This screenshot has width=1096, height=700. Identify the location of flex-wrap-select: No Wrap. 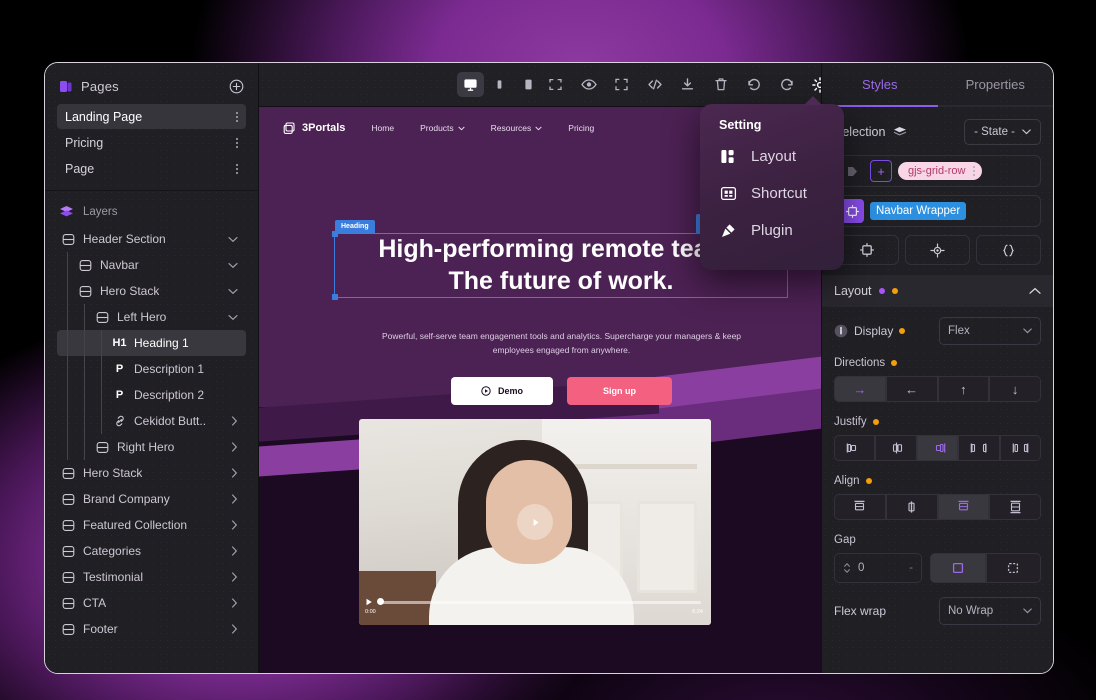
(990, 611).